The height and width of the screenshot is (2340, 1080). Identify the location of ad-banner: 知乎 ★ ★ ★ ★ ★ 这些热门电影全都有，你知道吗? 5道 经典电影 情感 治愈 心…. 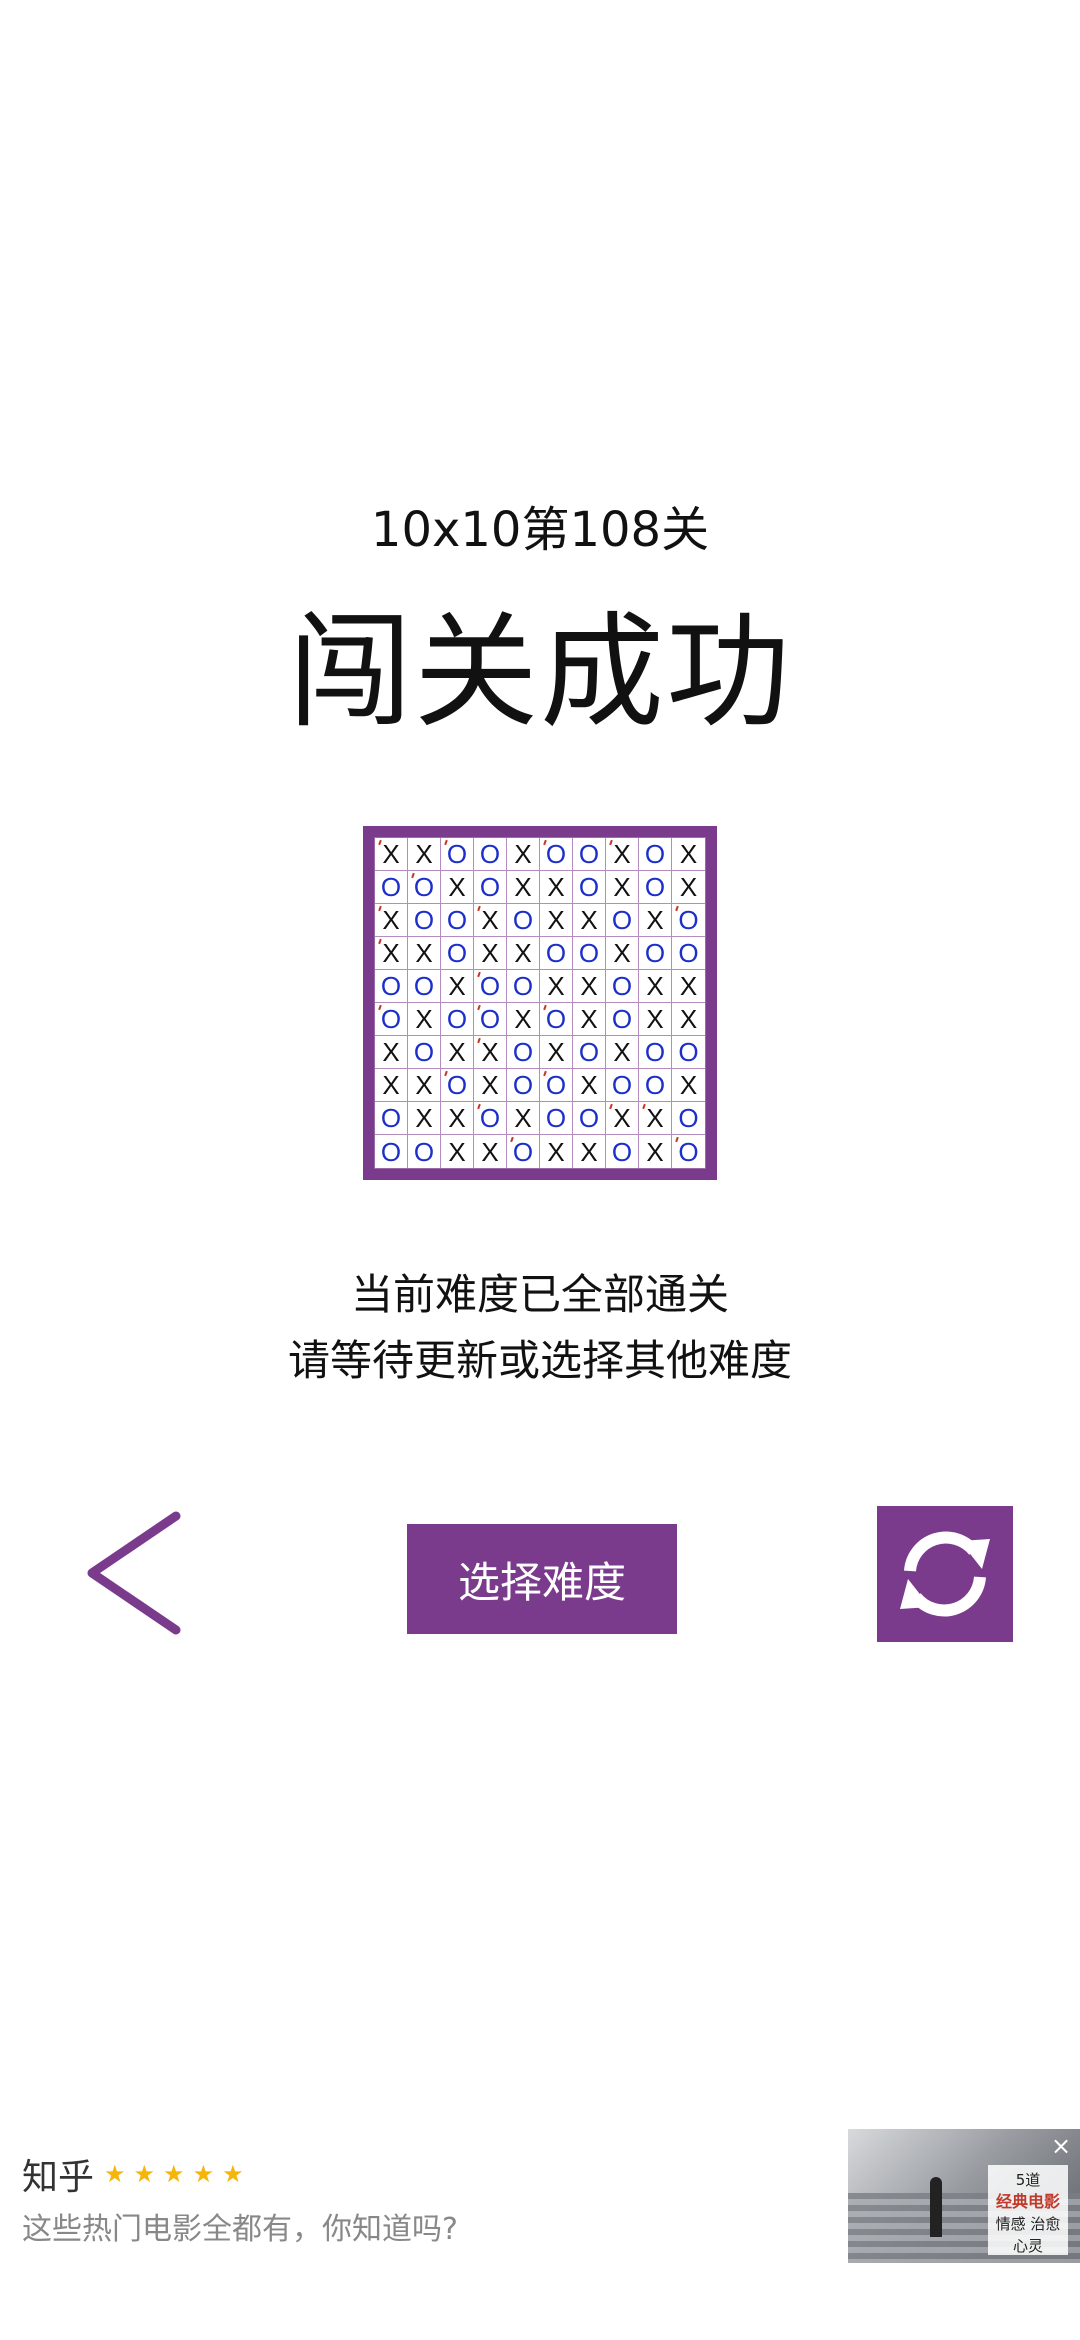
(540, 2192).